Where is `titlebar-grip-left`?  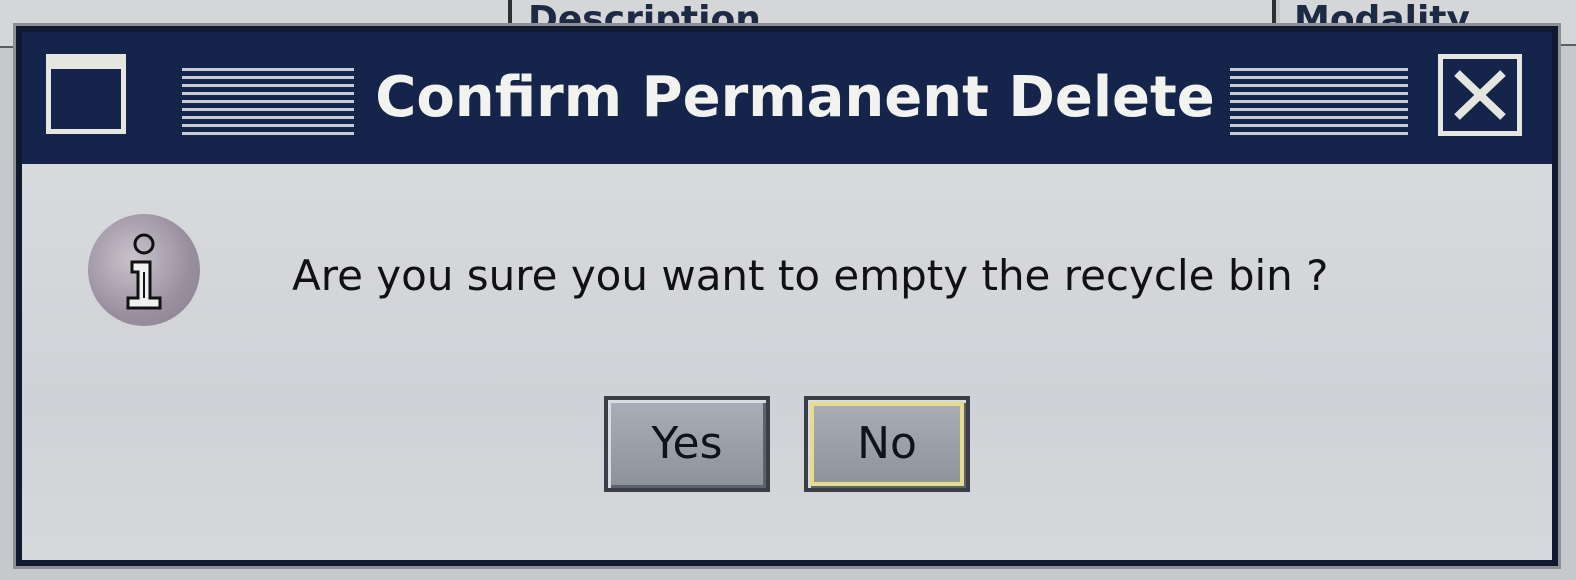 titlebar-grip-left is located at coordinates (268, 104).